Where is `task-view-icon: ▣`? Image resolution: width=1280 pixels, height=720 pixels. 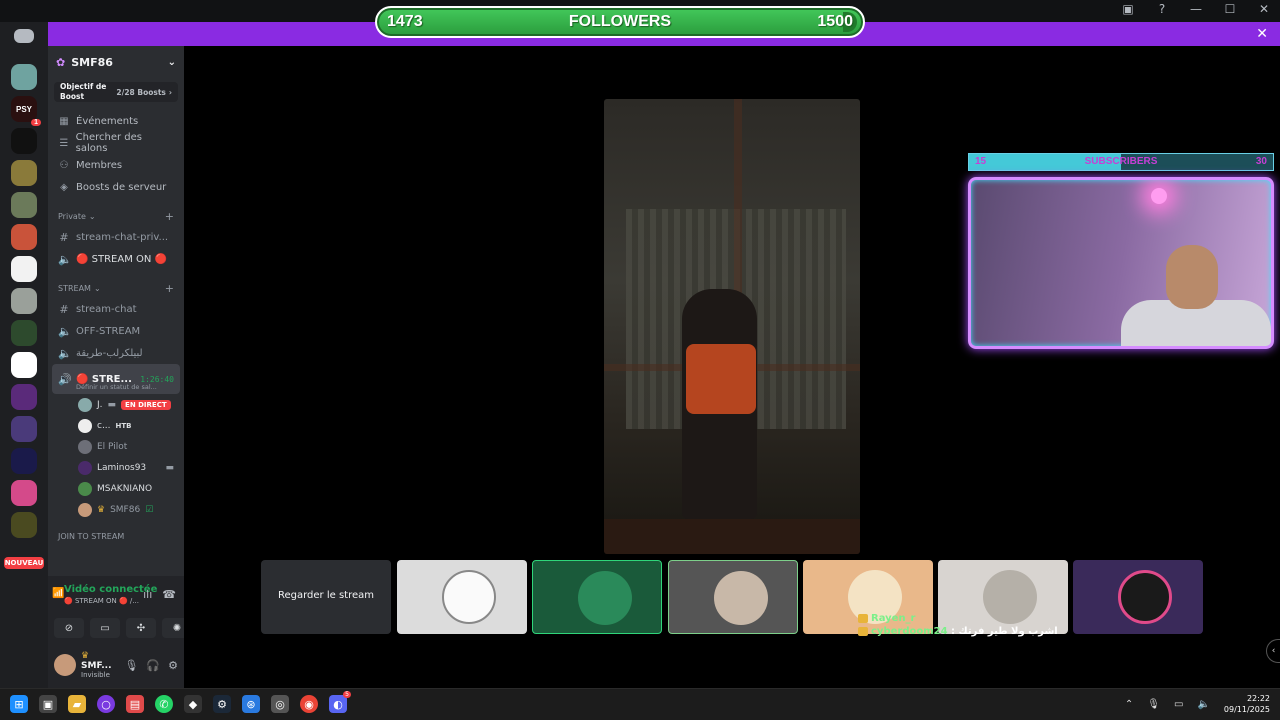
task-view-icon: ▣ is located at coordinates (48, 704).